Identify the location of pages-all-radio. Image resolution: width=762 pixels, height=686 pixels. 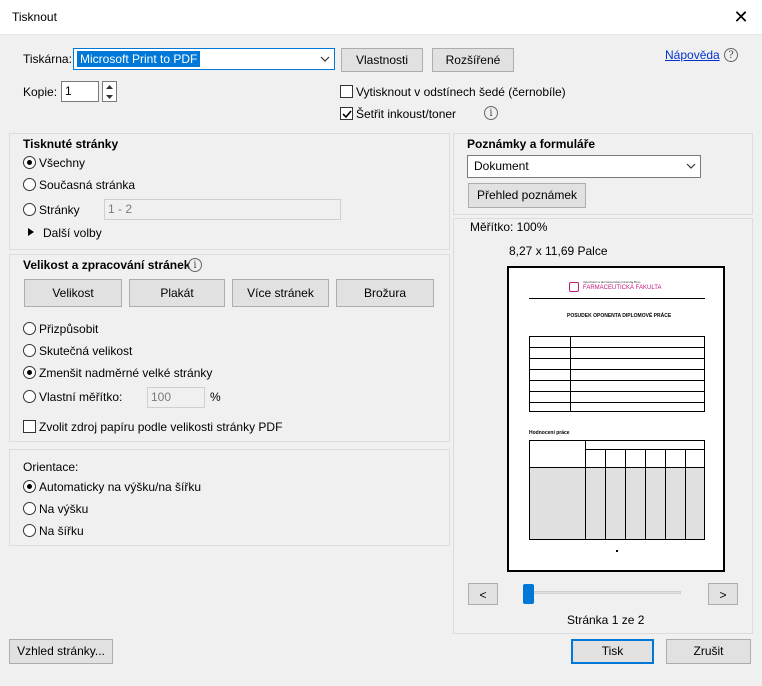
(29, 162).